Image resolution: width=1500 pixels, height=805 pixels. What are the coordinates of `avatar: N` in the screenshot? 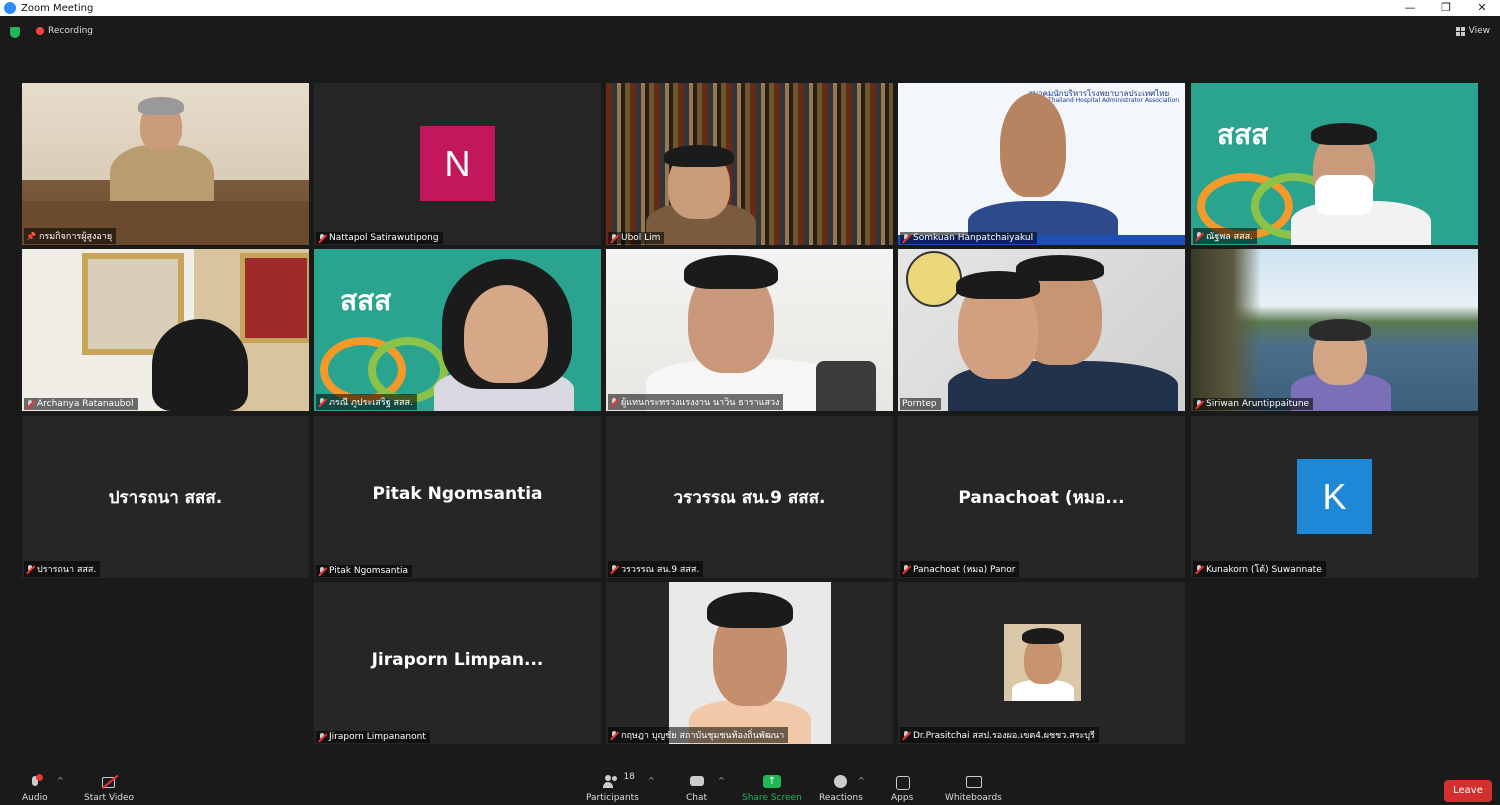 It's located at (457, 163).